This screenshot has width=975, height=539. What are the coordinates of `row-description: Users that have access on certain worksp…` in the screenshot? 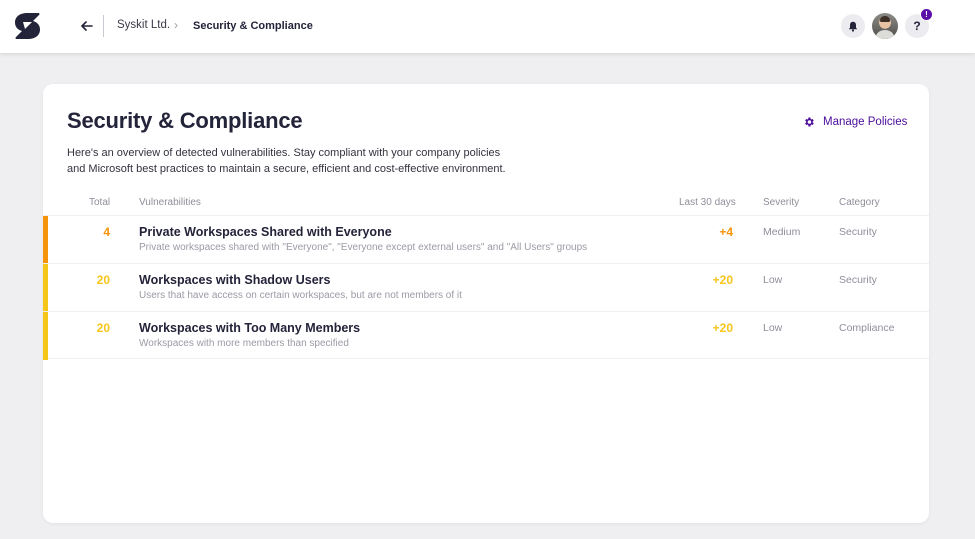 It's located at (300, 295).